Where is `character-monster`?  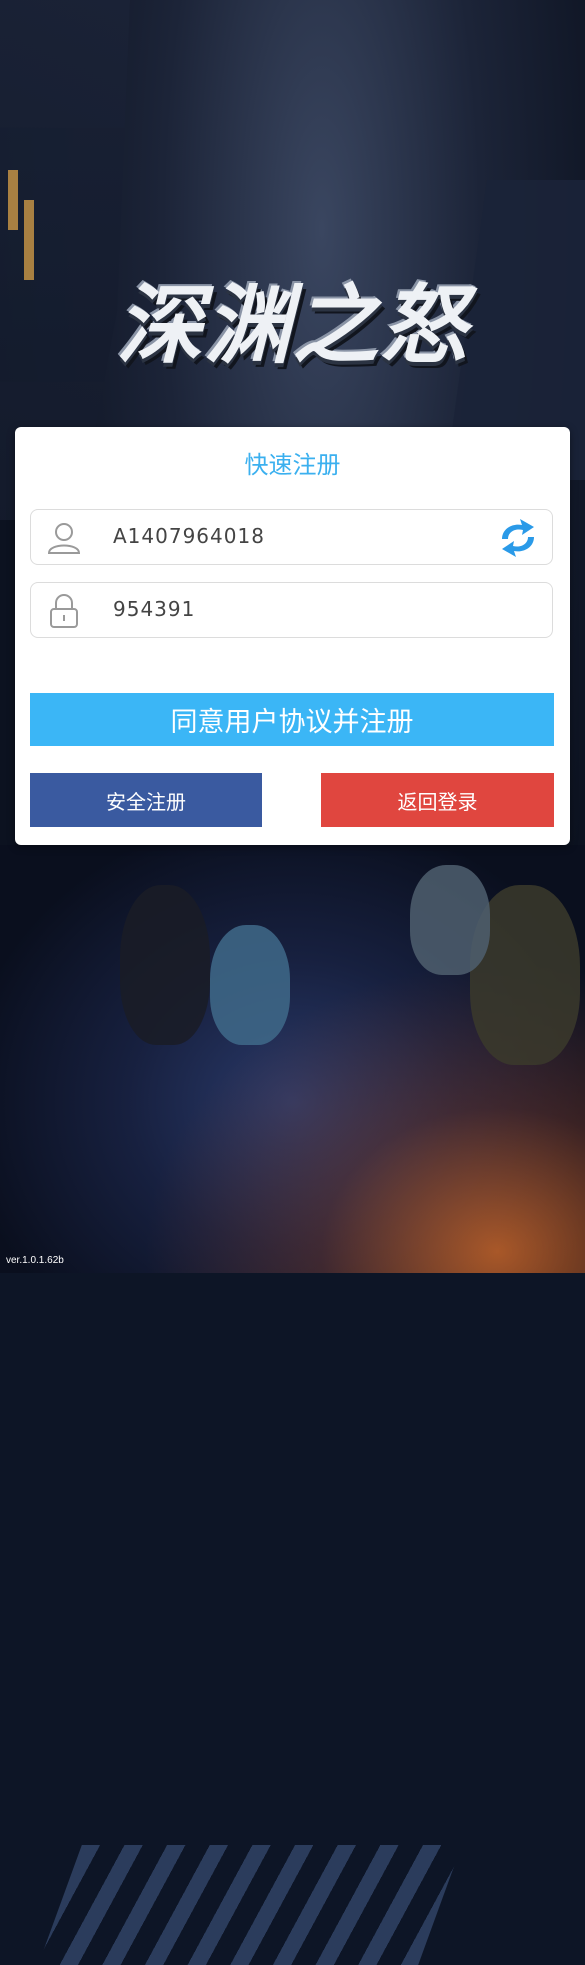
character-monster is located at coordinates (165, 965).